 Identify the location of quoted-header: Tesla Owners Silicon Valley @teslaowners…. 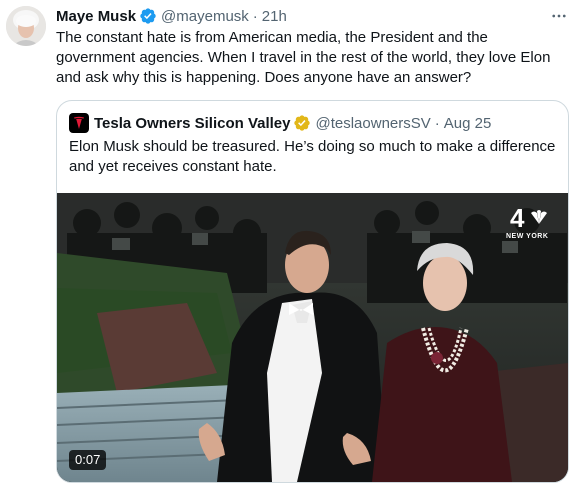
(280, 123).